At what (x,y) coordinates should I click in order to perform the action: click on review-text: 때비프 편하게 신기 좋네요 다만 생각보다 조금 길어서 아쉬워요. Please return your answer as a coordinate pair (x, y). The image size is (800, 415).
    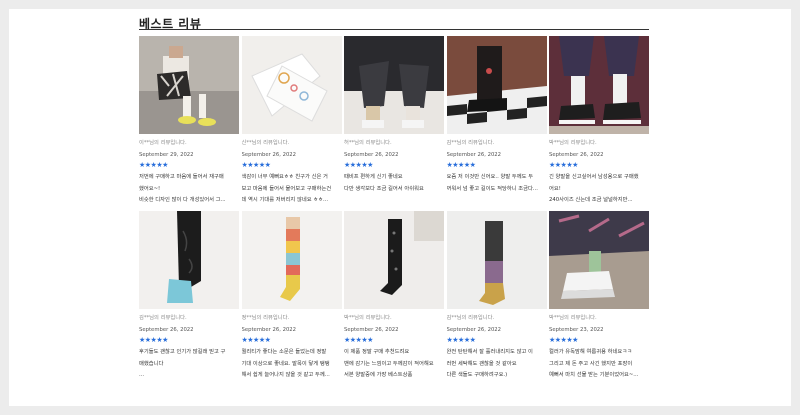
    Looking at the image, I should click on (394, 189).